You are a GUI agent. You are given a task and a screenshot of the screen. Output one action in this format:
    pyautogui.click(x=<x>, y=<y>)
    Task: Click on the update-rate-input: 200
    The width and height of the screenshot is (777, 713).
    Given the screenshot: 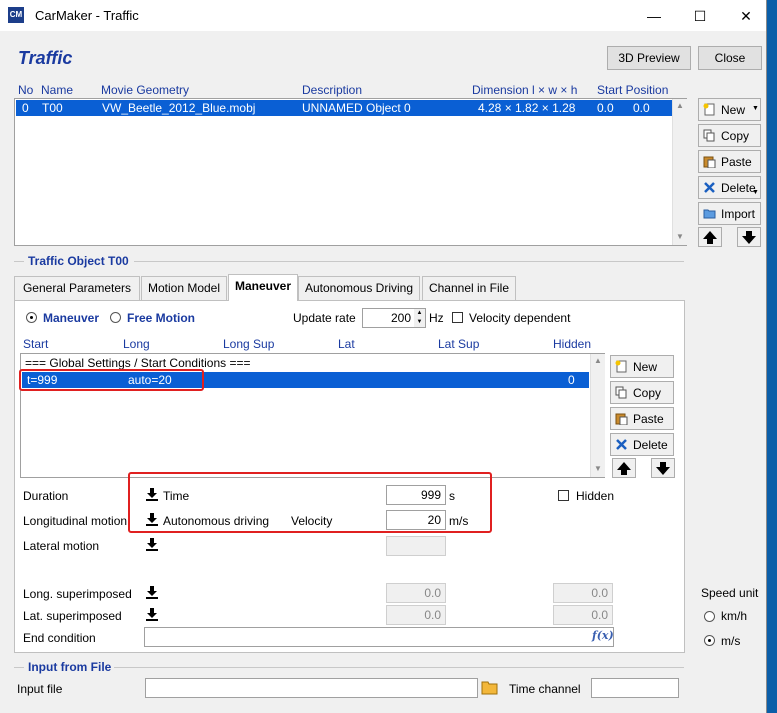 What is the action you would take?
    pyautogui.click(x=389, y=318)
    